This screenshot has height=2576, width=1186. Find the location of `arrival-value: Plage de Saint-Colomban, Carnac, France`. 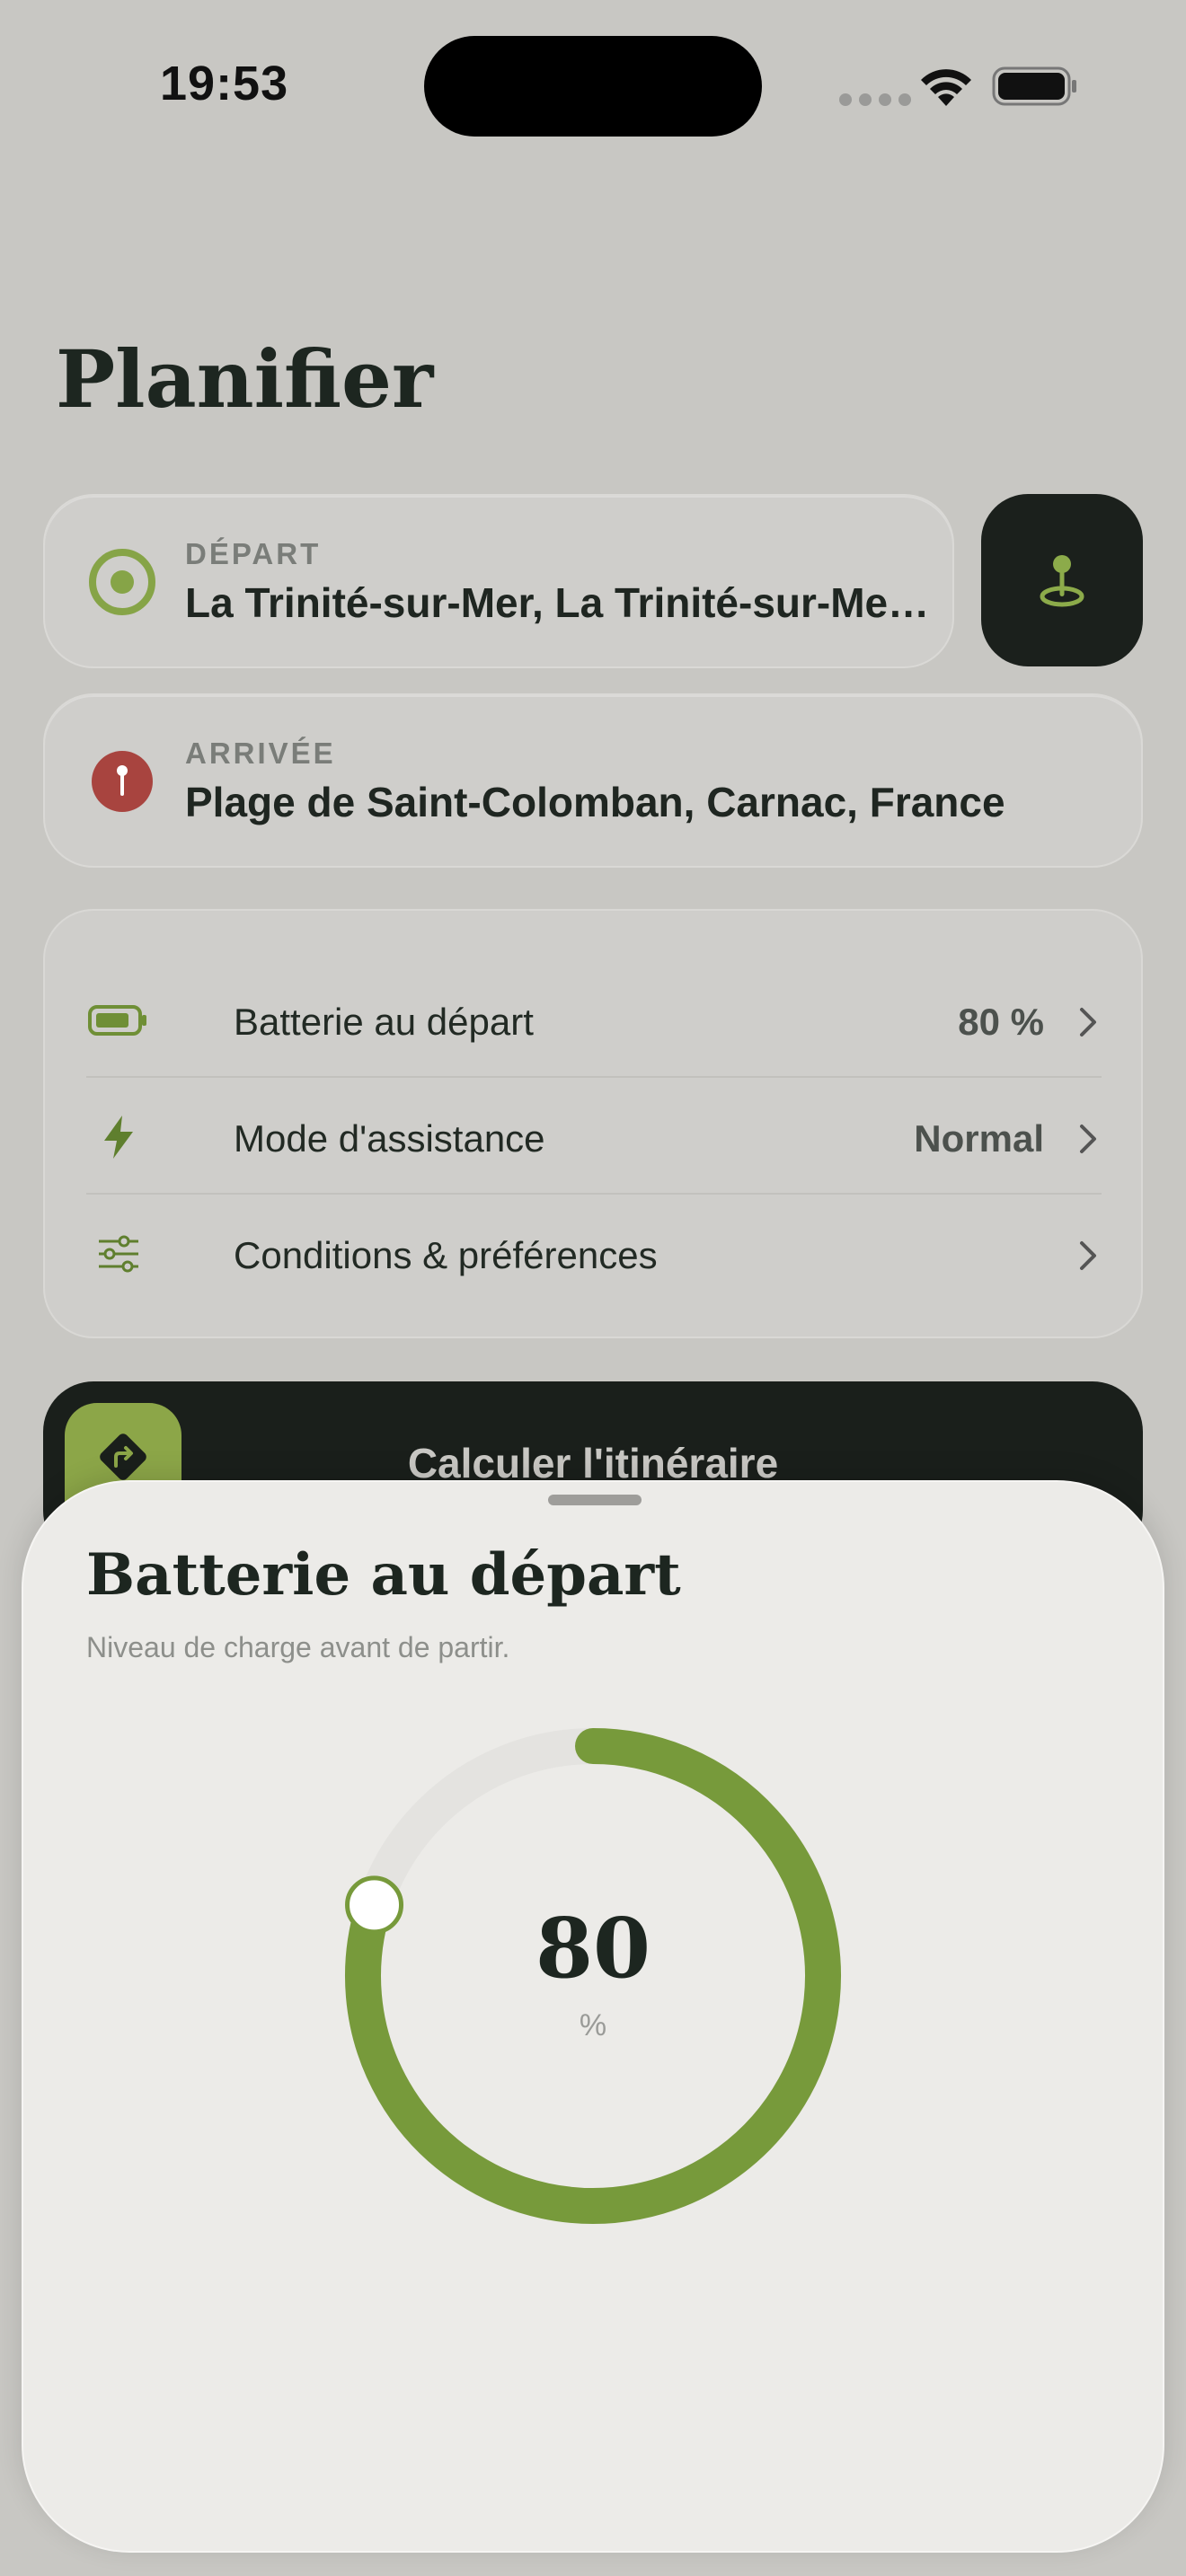

arrival-value: Plage de Saint-Colomban, Carnac, France is located at coordinates (595, 802).